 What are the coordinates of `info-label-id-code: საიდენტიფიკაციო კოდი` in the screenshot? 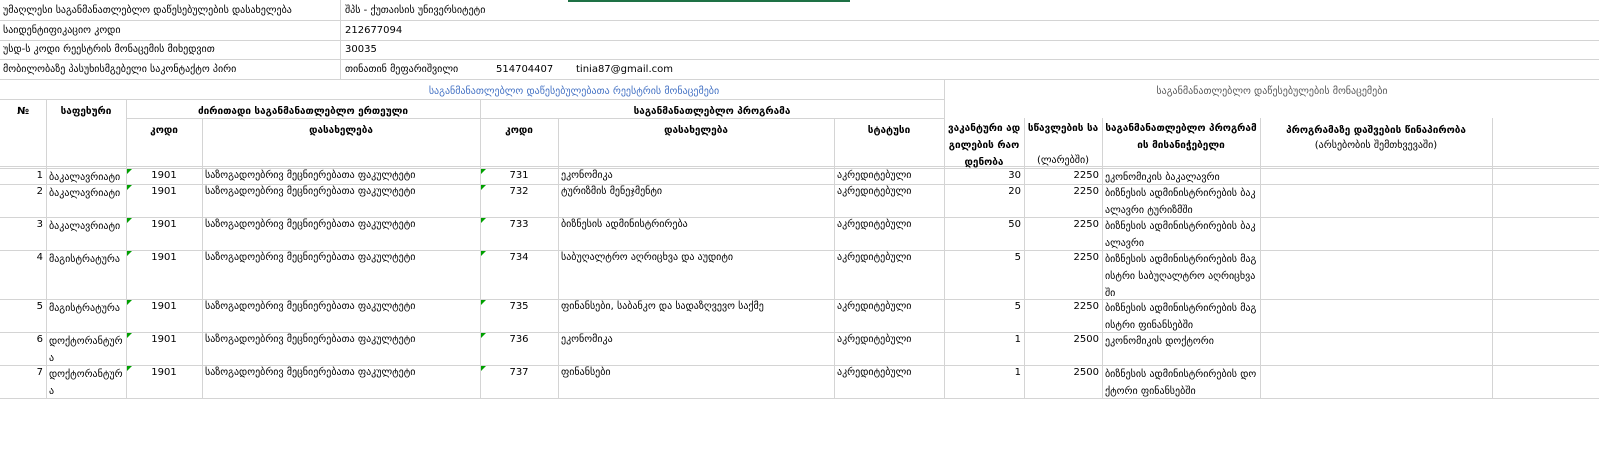 It's located at (62, 30).